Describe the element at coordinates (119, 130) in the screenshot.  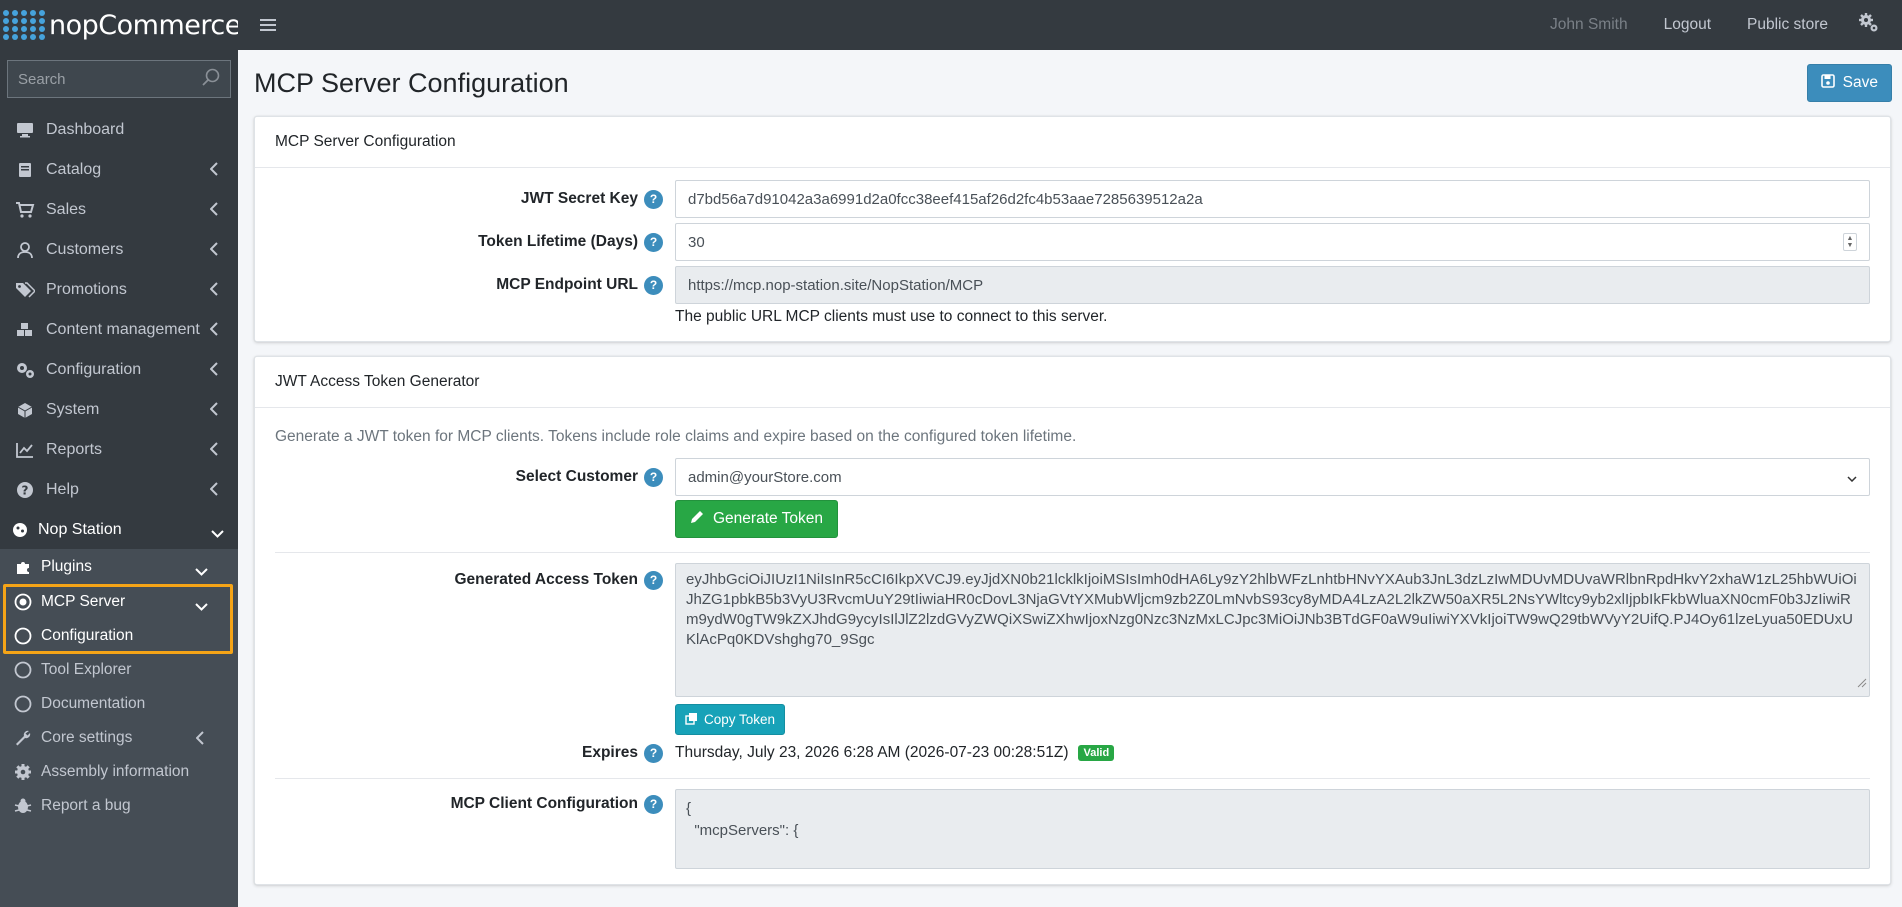
I see `sidebar-item-dashboard: Dashboard` at that location.